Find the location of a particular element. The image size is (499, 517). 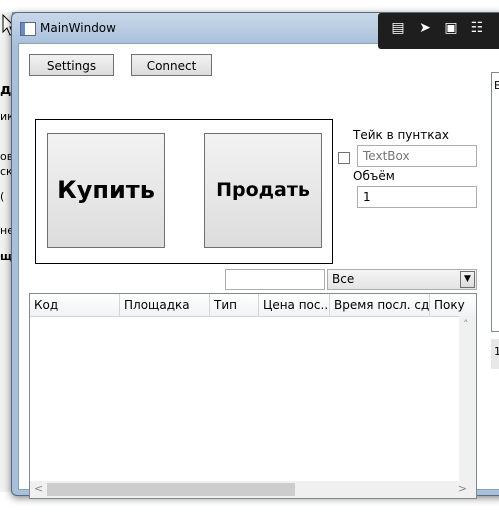

grid-vertical-scrollbar: ˄ is located at coordinates (467, 399).